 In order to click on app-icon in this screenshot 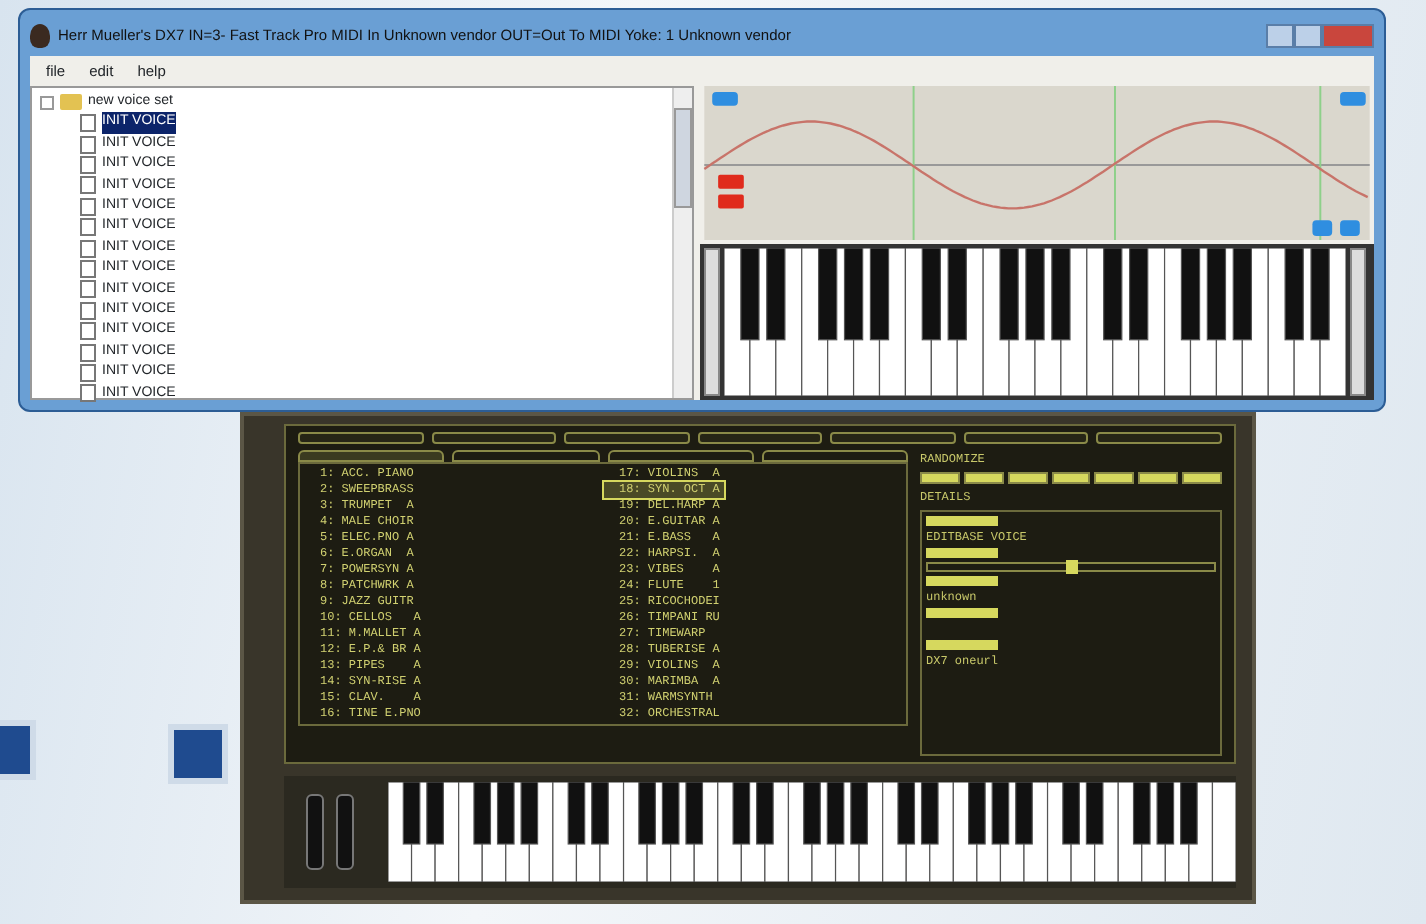, I will do `click(40, 36)`.